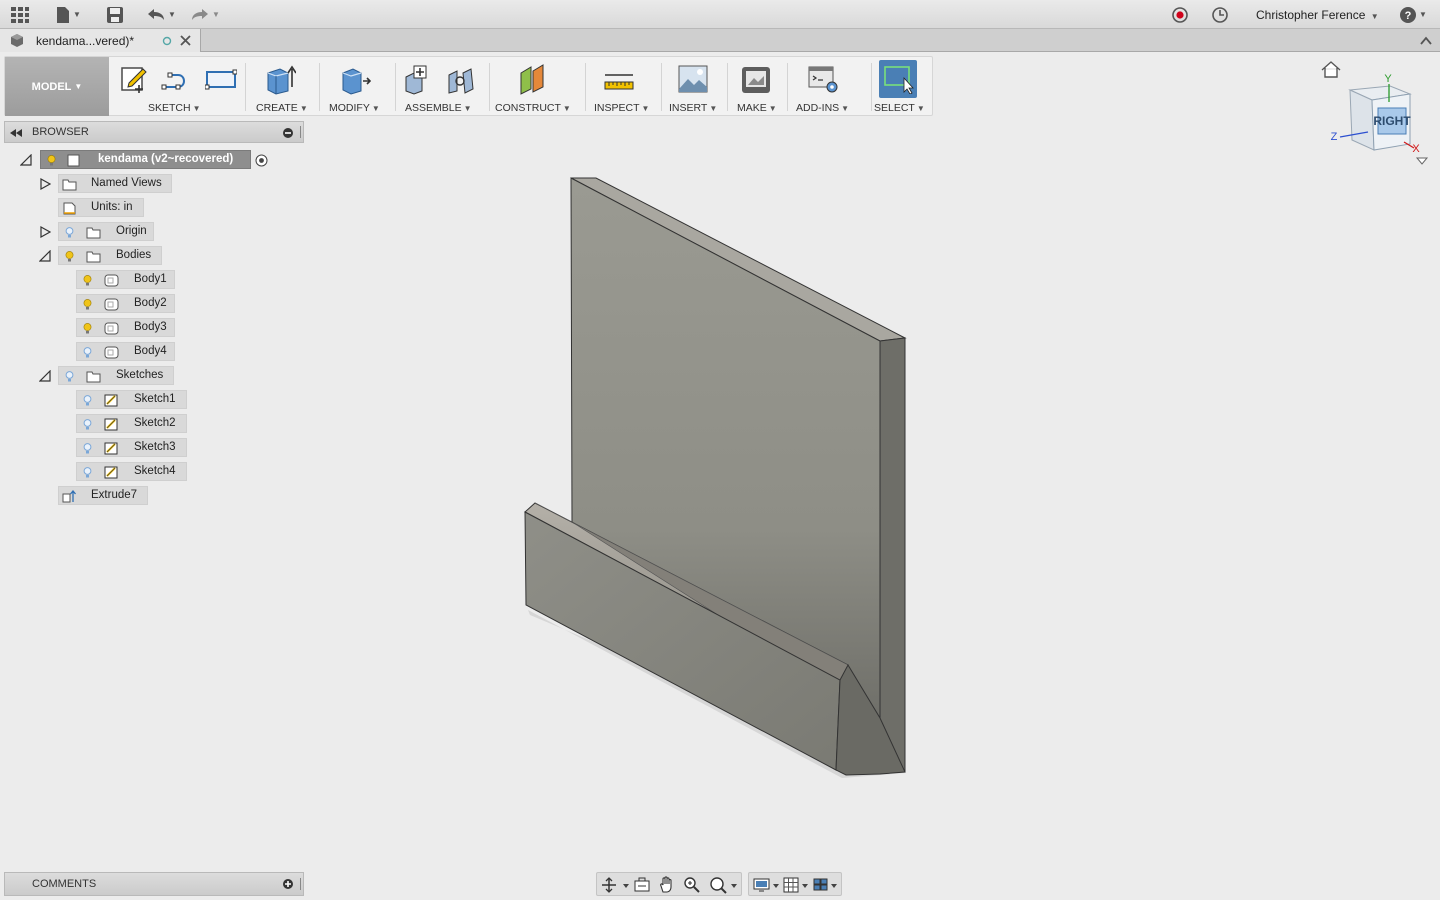 The image size is (1440, 900). I want to click on create-menu: CREATE ▼, so click(282, 108).